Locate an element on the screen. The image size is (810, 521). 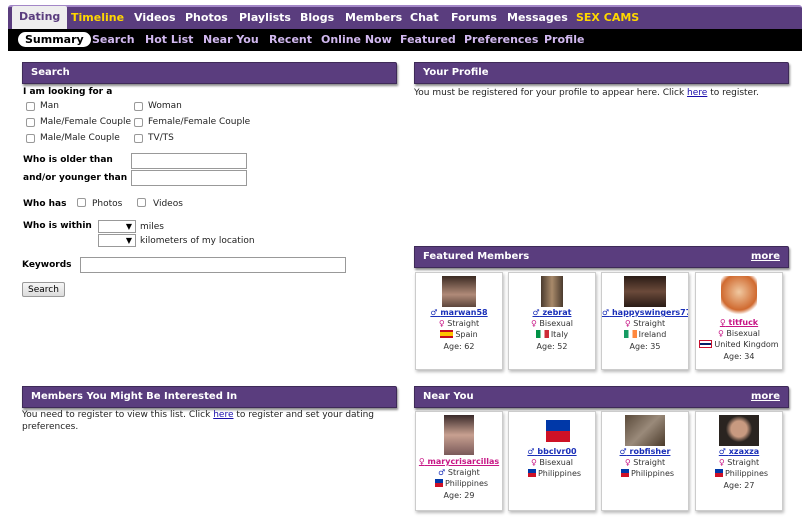
member-name: ♂ bbclvr00 is located at coordinates (552, 451).